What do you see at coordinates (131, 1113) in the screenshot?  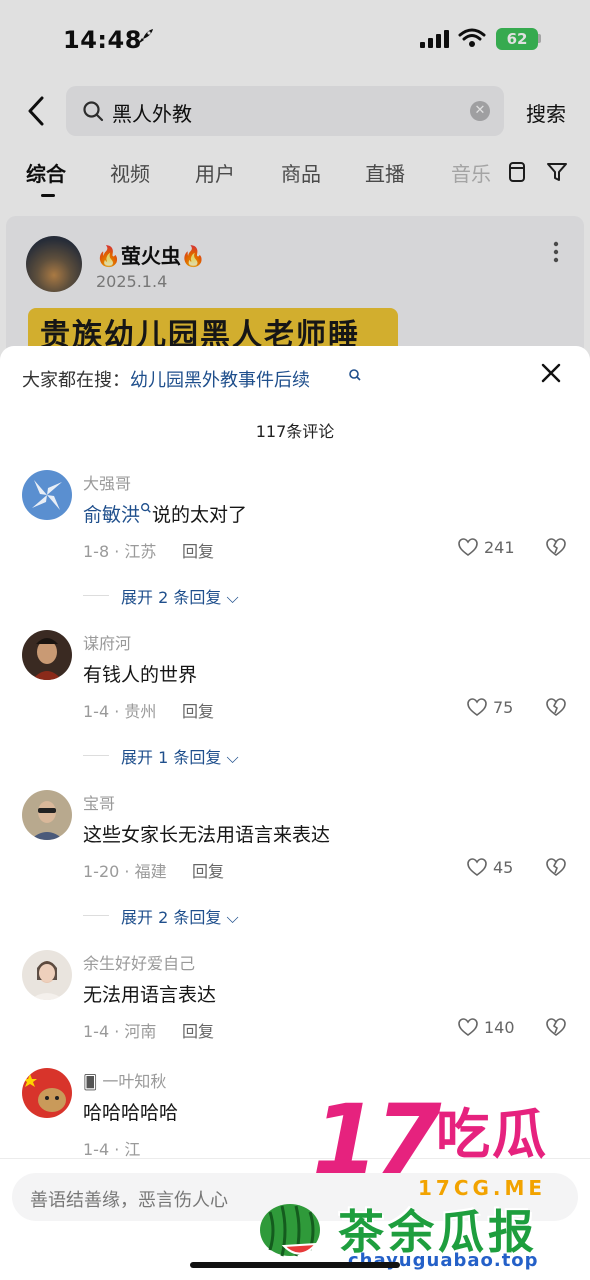 I see `comment-text: 哈哈哈哈哈` at bounding box center [131, 1113].